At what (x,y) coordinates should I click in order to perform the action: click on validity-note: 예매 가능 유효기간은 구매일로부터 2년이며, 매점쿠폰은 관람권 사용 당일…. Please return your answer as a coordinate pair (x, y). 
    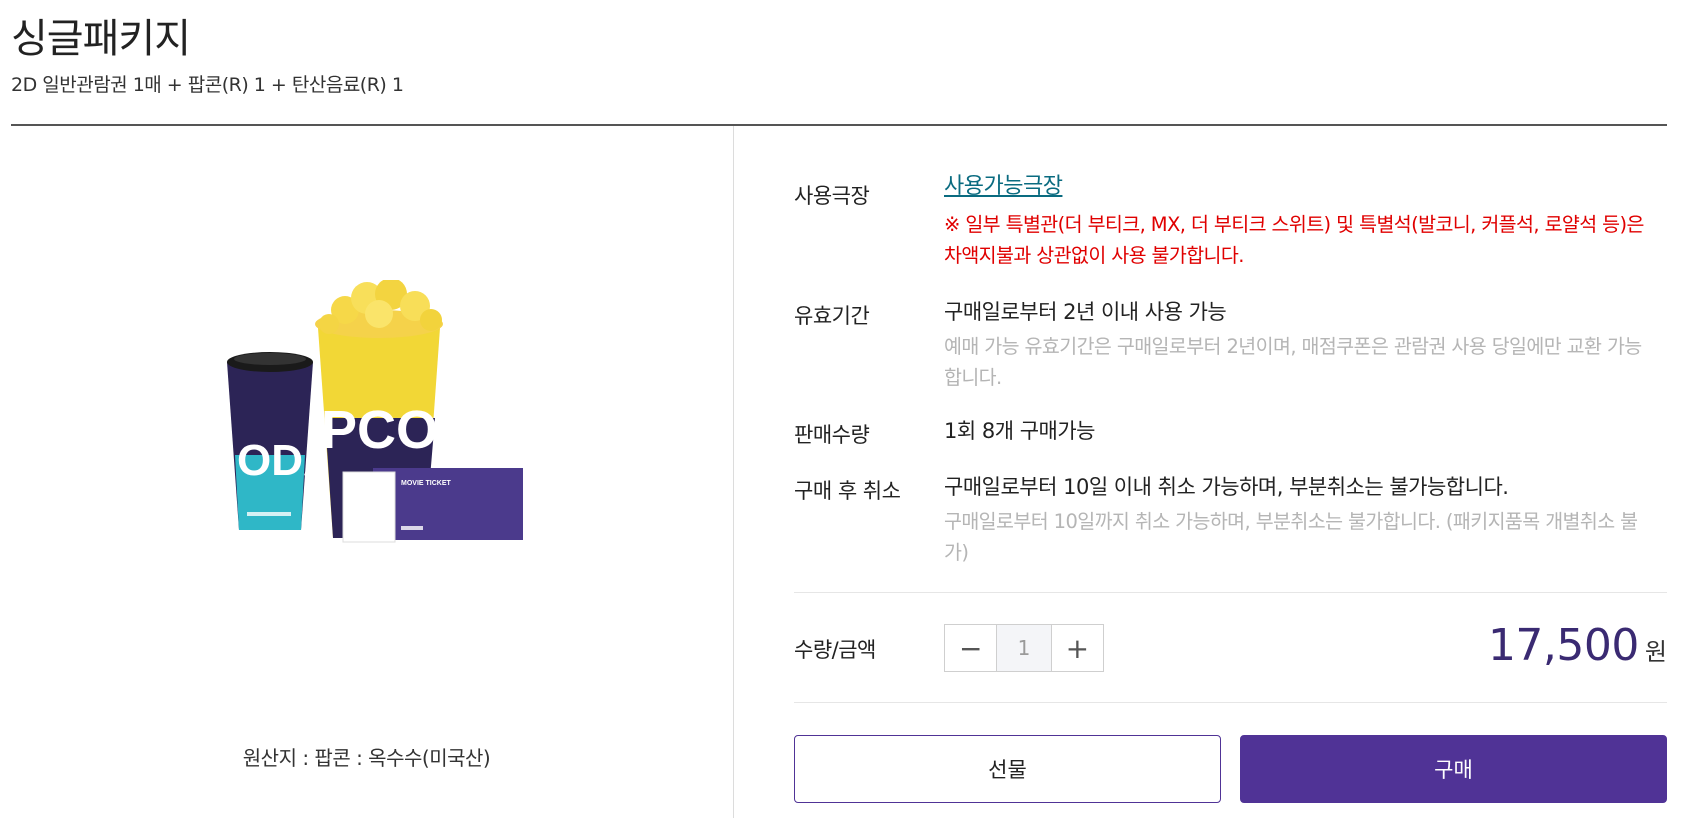
    Looking at the image, I should click on (1293, 362).